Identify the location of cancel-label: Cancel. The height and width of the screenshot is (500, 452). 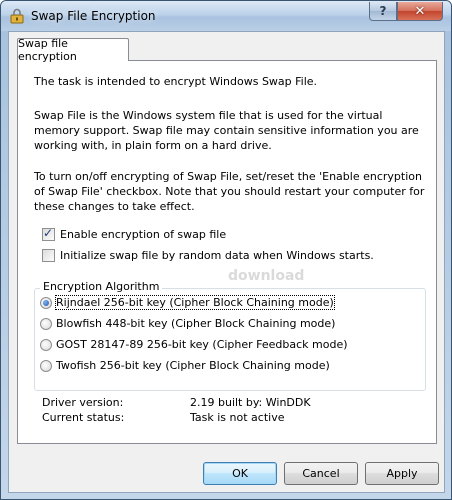
(321, 473).